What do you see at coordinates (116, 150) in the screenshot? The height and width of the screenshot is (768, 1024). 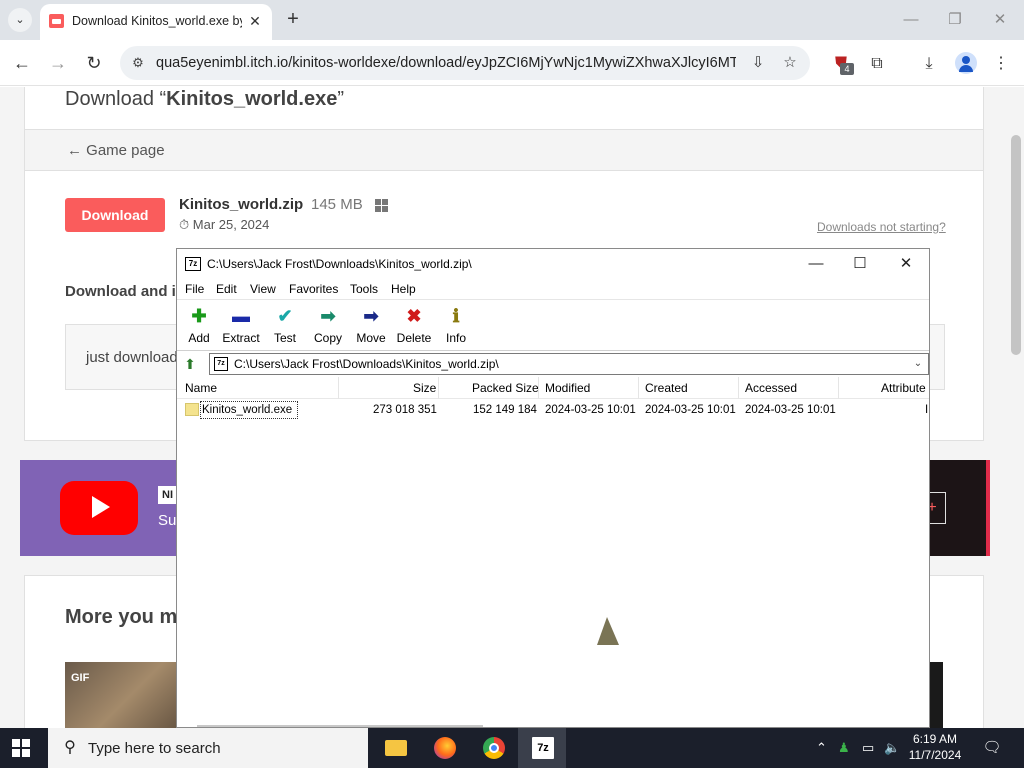 I see `game-page-link: ← Game page` at bounding box center [116, 150].